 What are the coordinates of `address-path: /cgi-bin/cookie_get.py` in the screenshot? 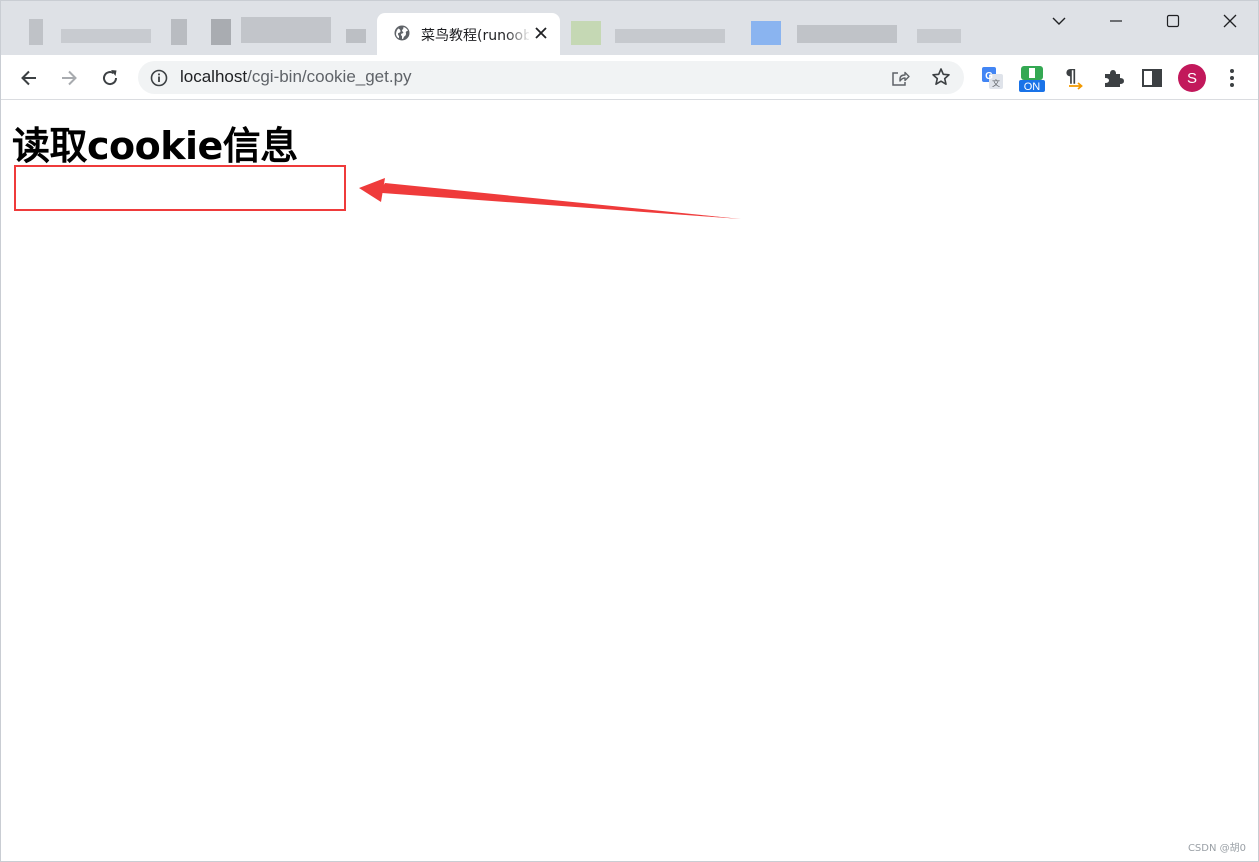 It's located at (329, 76).